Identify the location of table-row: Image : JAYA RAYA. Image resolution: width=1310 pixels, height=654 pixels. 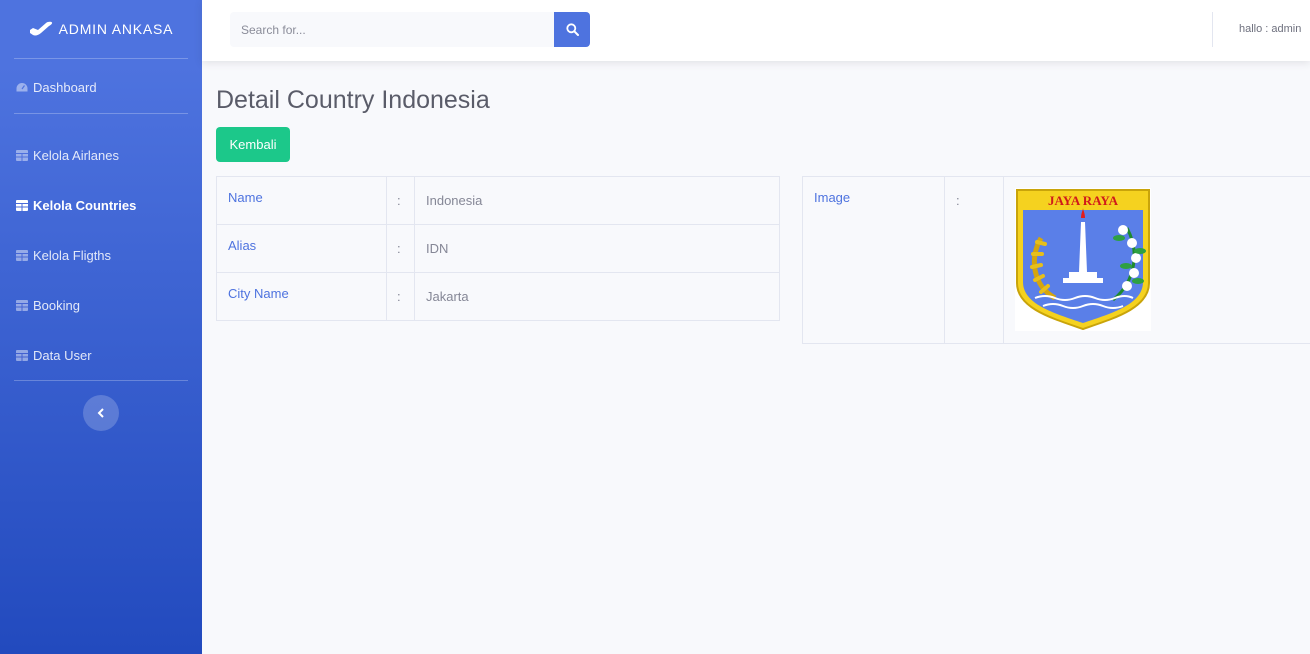
(1056, 260).